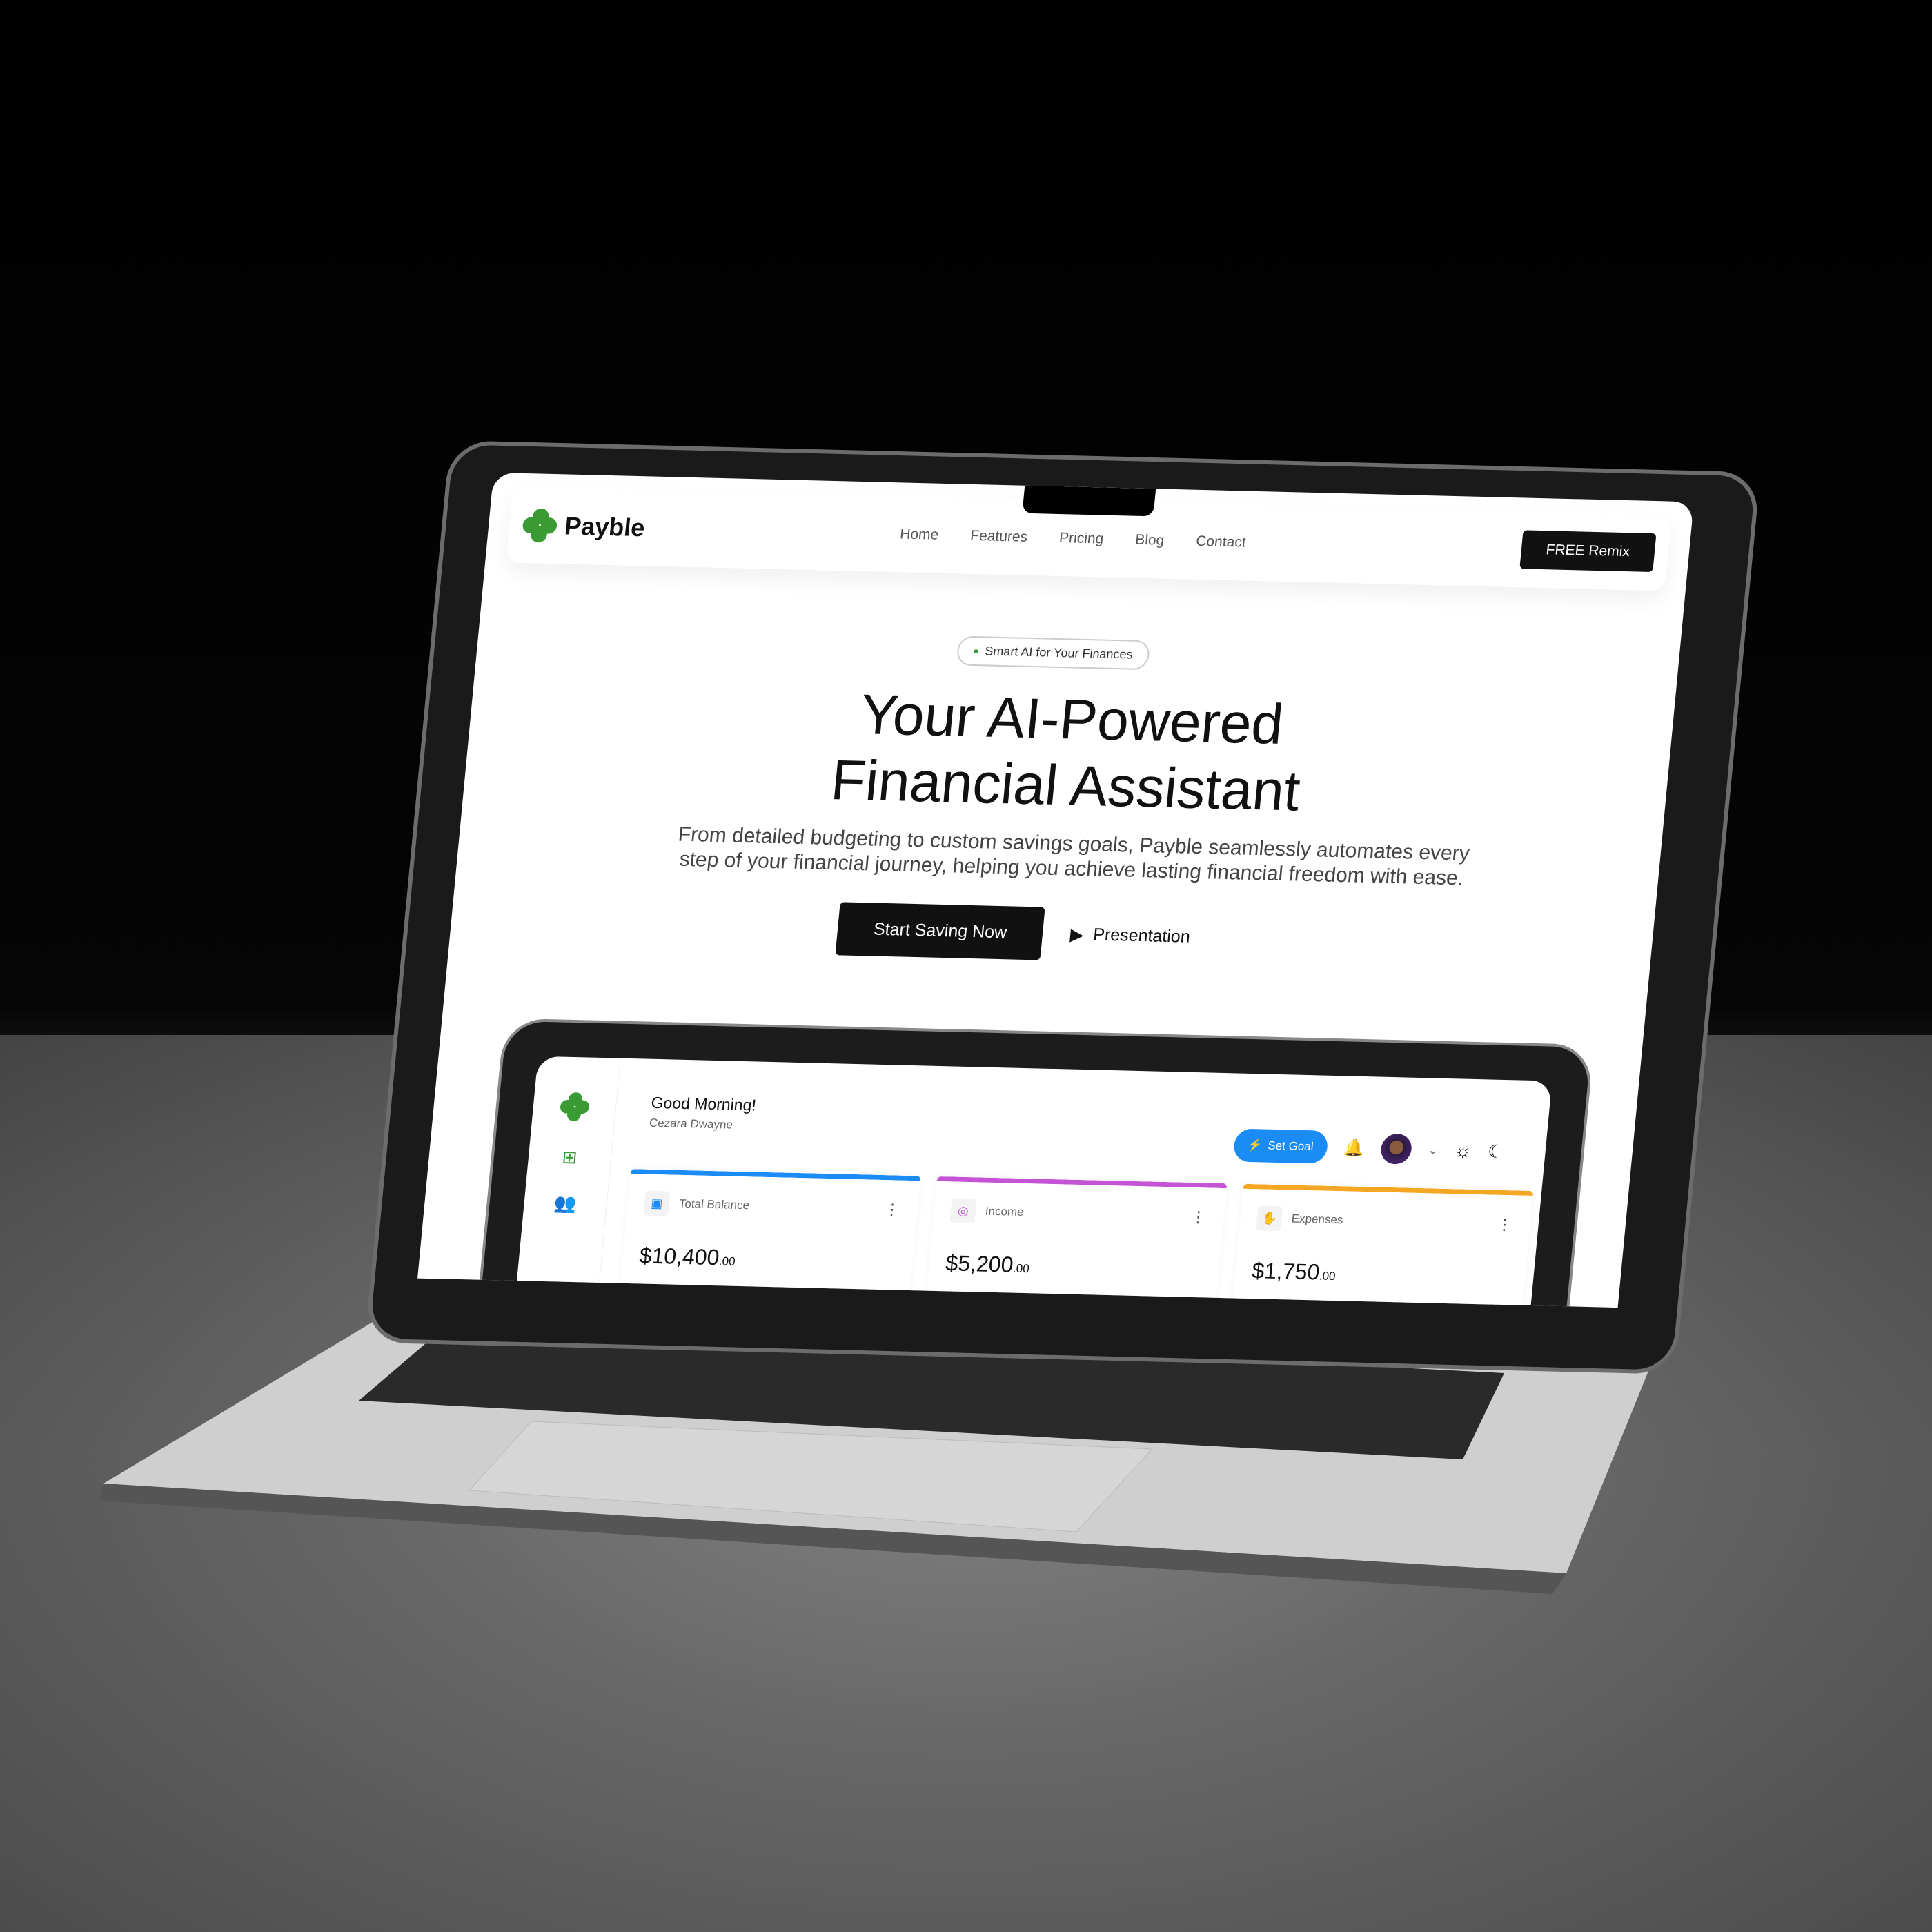  I want to click on card-label: Income, so click(1005, 1211).